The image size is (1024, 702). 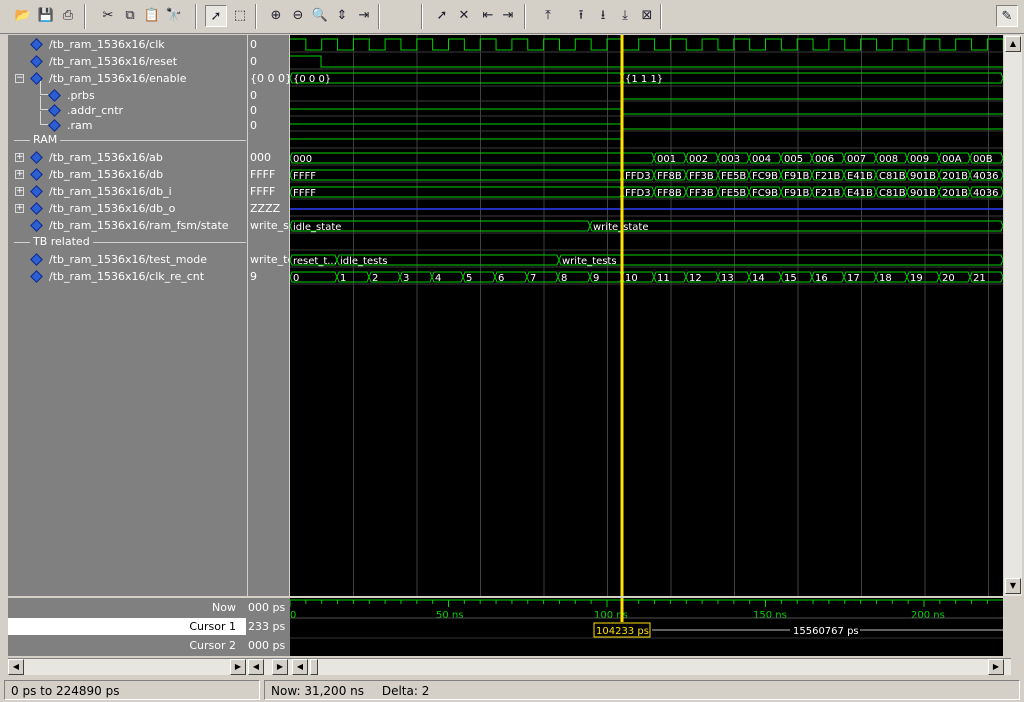 I want to click on paste-icon: 📋, so click(x=152, y=16).